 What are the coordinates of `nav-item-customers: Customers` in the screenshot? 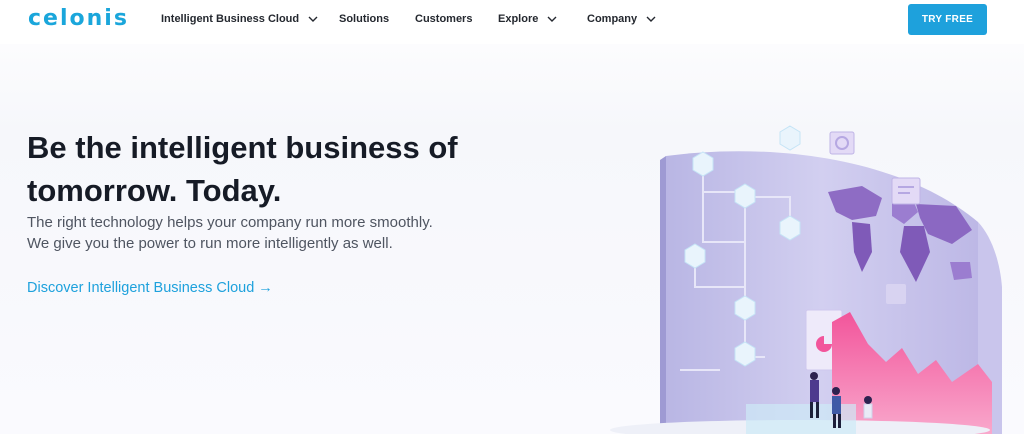 It's located at (443, 19).